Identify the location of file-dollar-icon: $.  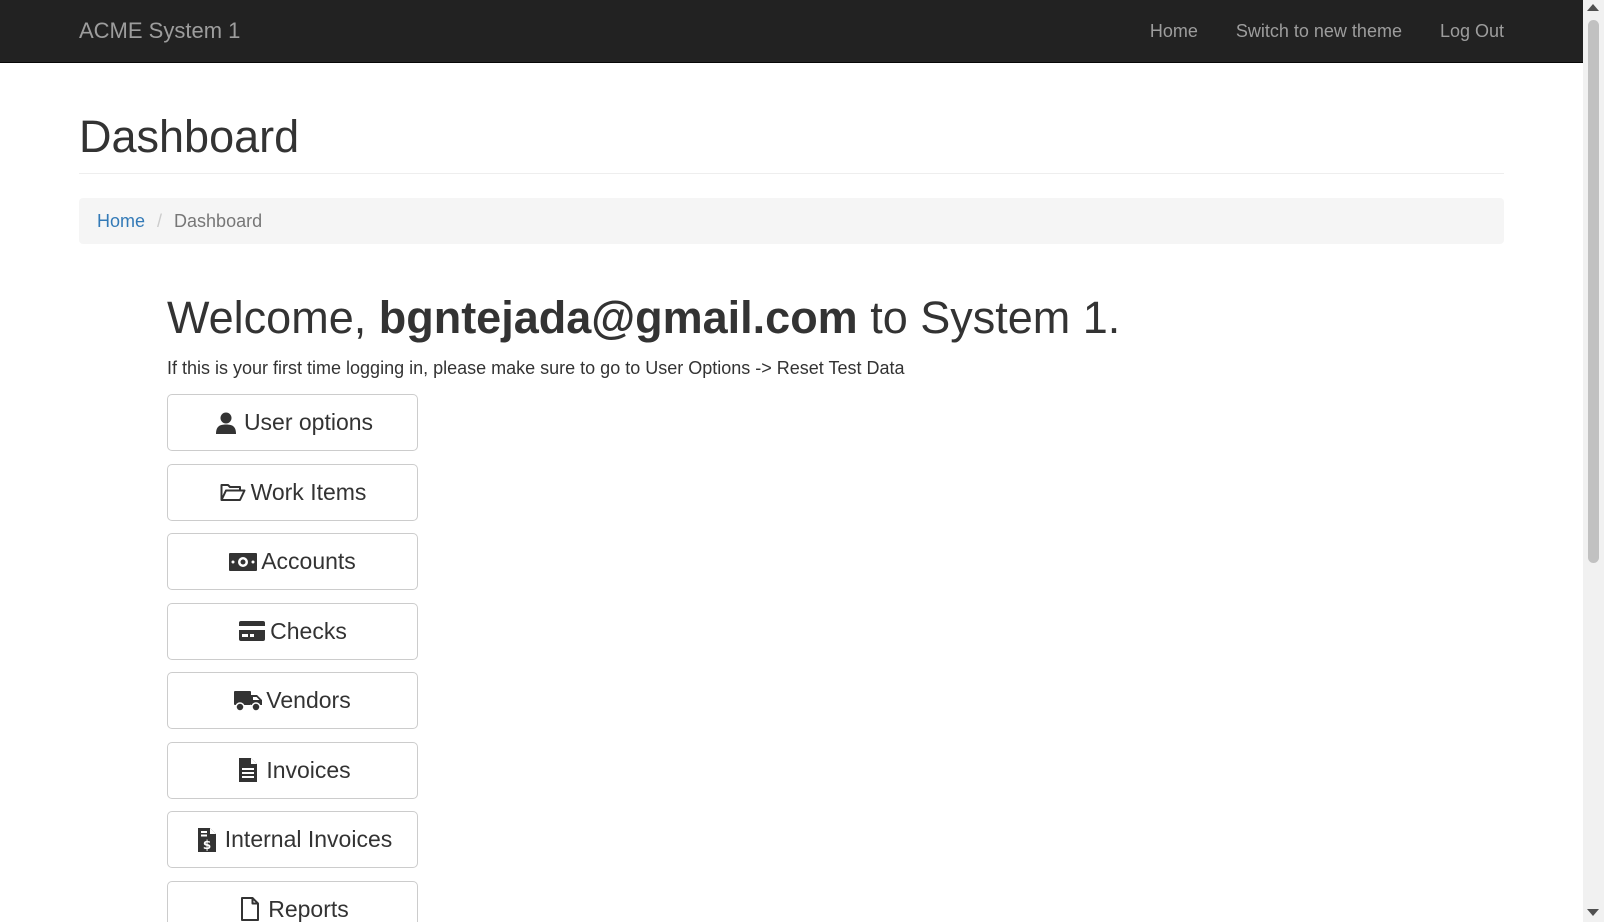
(207, 840).